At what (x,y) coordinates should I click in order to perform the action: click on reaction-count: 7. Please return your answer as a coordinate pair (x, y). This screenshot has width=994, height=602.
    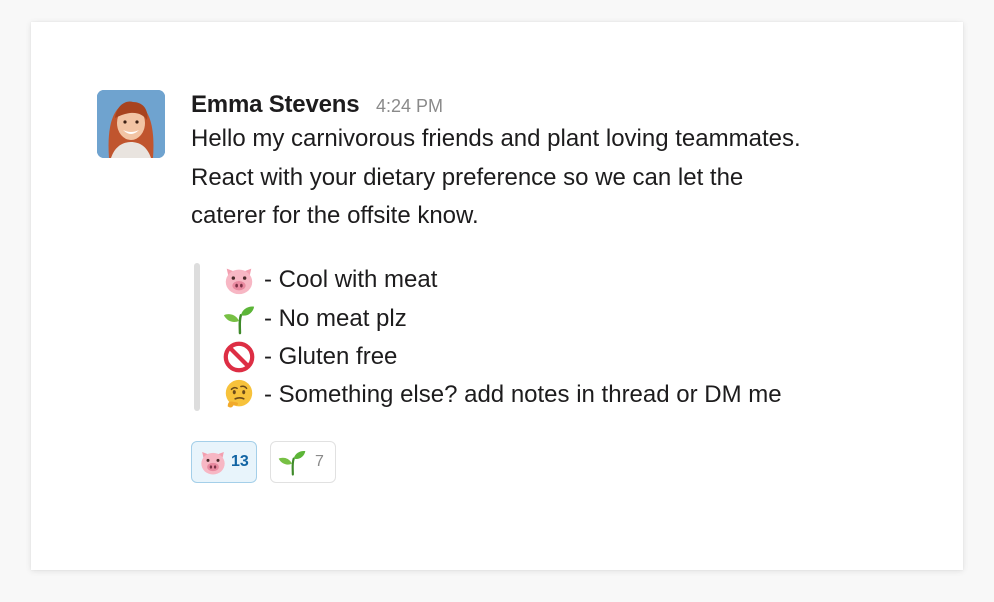
    Looking at the image, I should click on (319, 461).